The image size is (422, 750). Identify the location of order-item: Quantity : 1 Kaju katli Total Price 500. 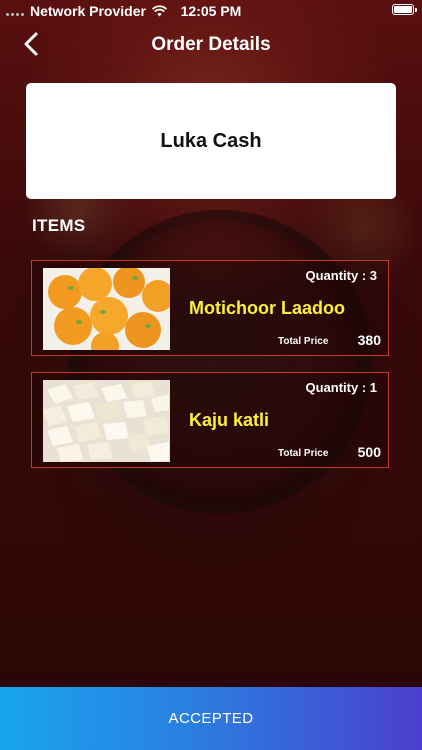
(210, 420).